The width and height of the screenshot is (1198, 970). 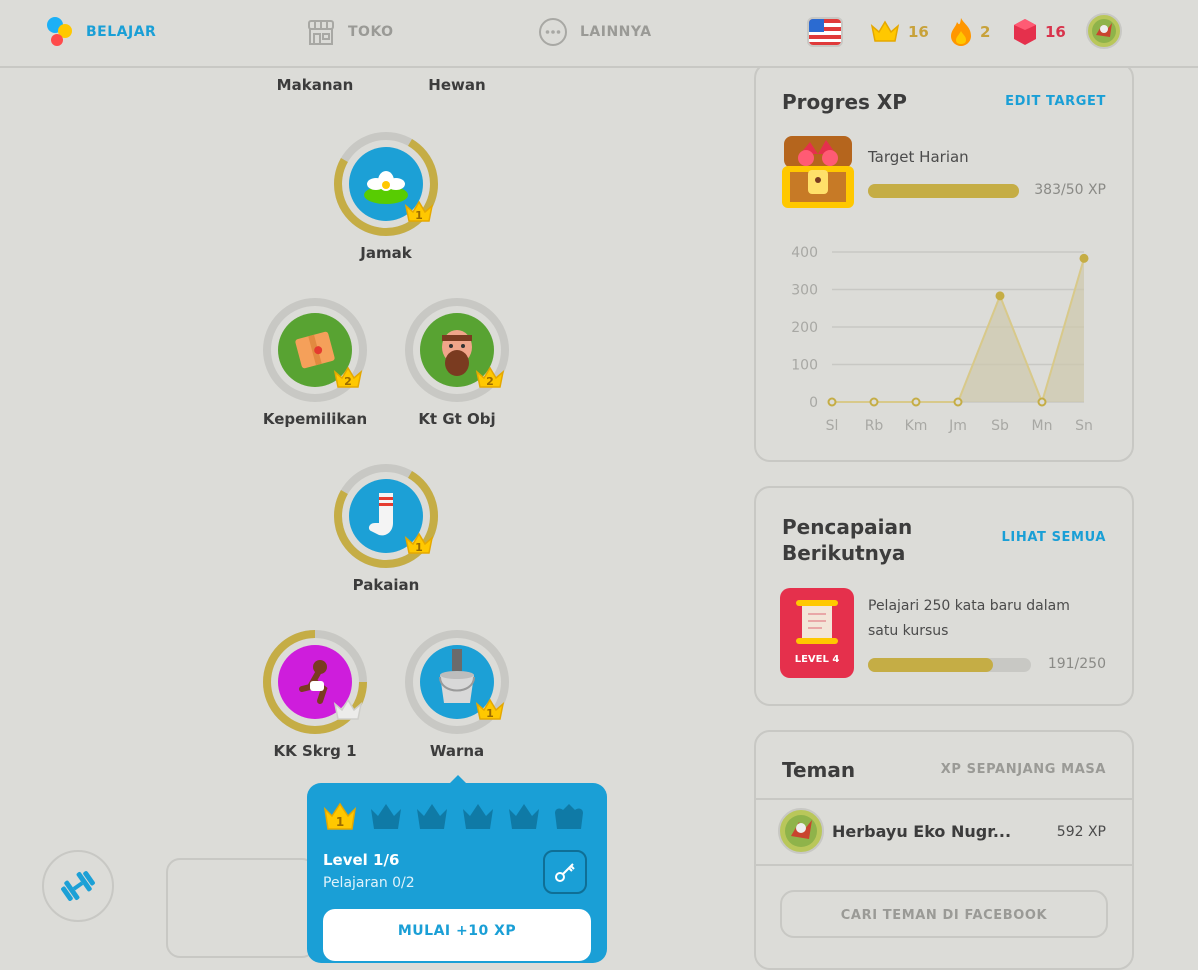 What do you see at coordinates (817, 659) in the screenshot?
I see `badge-level-text: LEVEL 4` at bounding box center [817, 659].